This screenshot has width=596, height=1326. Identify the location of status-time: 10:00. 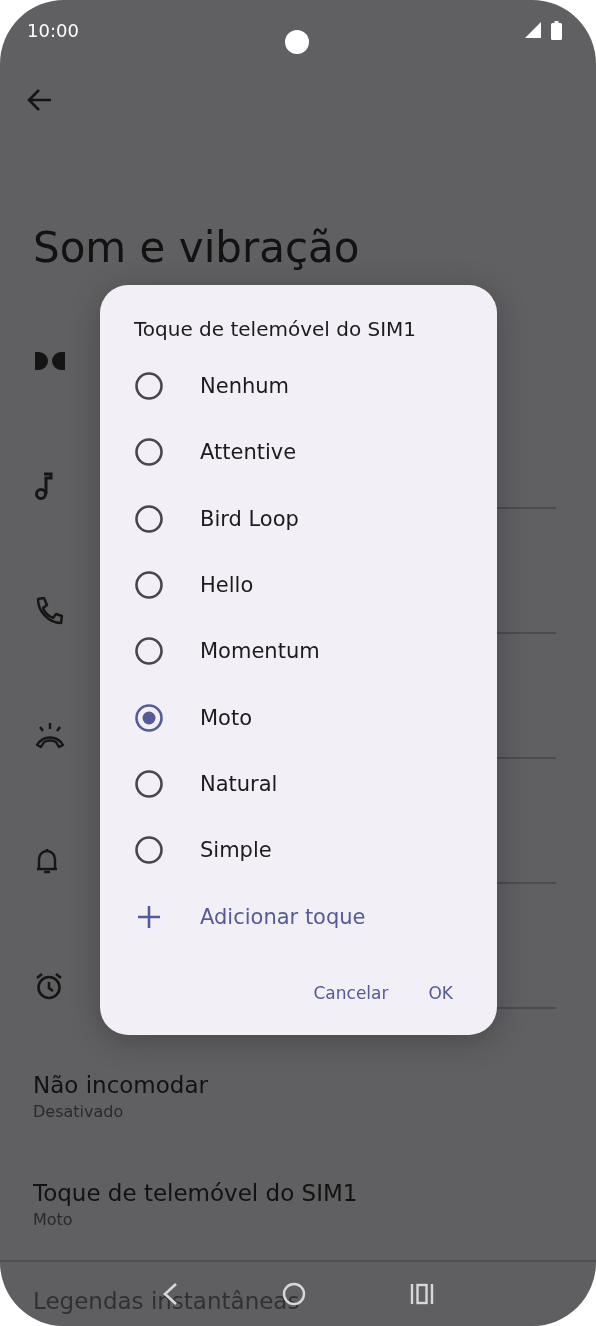
(53, 30).